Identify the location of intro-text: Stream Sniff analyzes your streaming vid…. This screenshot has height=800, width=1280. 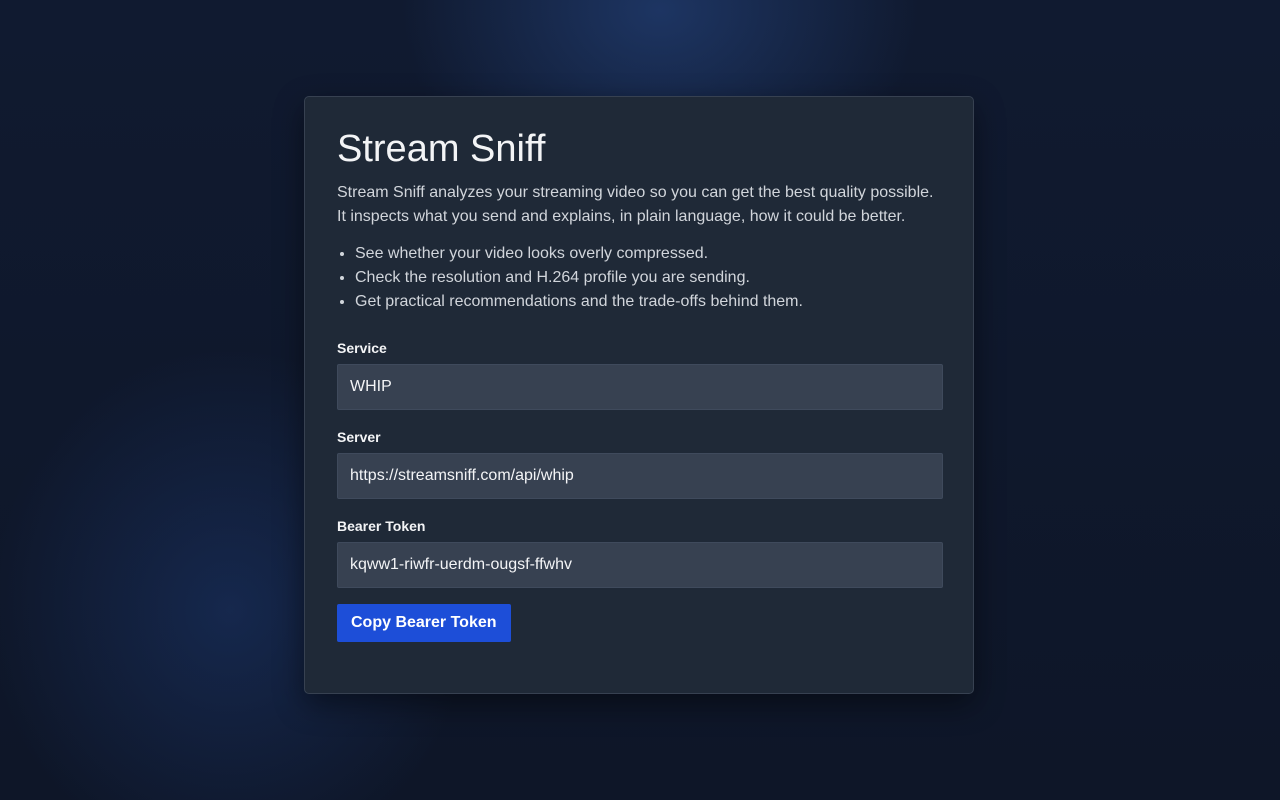
(639, 205).